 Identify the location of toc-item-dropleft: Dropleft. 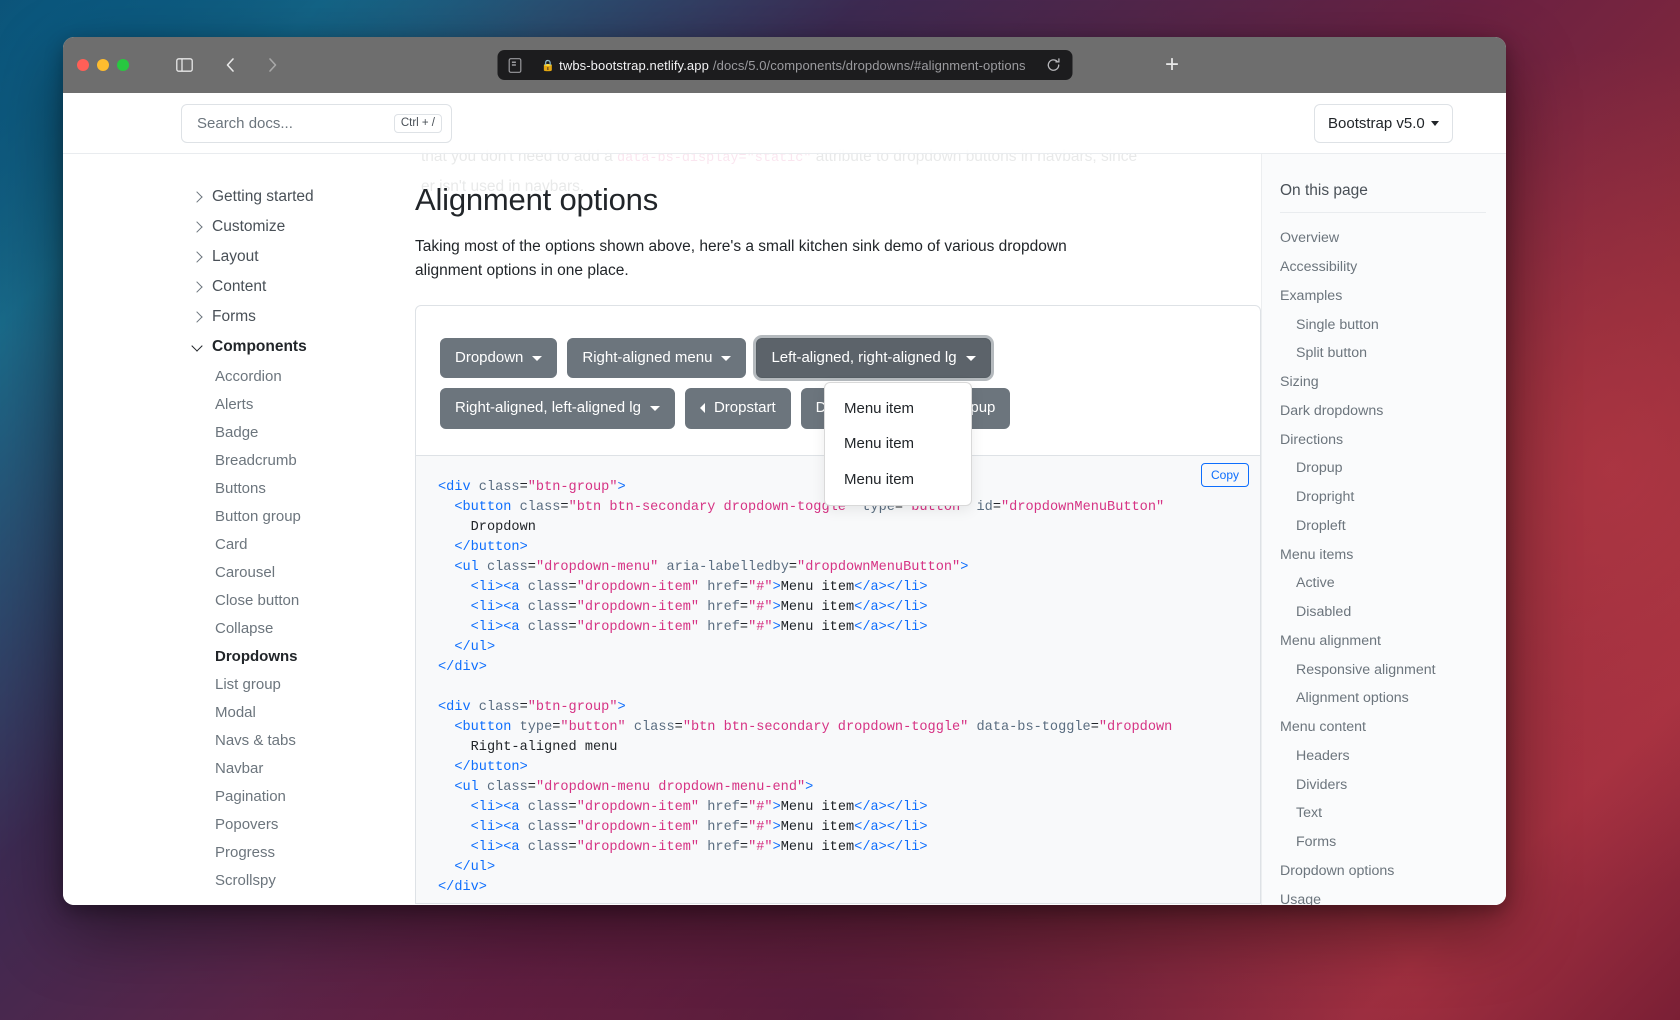
(1383, 526).